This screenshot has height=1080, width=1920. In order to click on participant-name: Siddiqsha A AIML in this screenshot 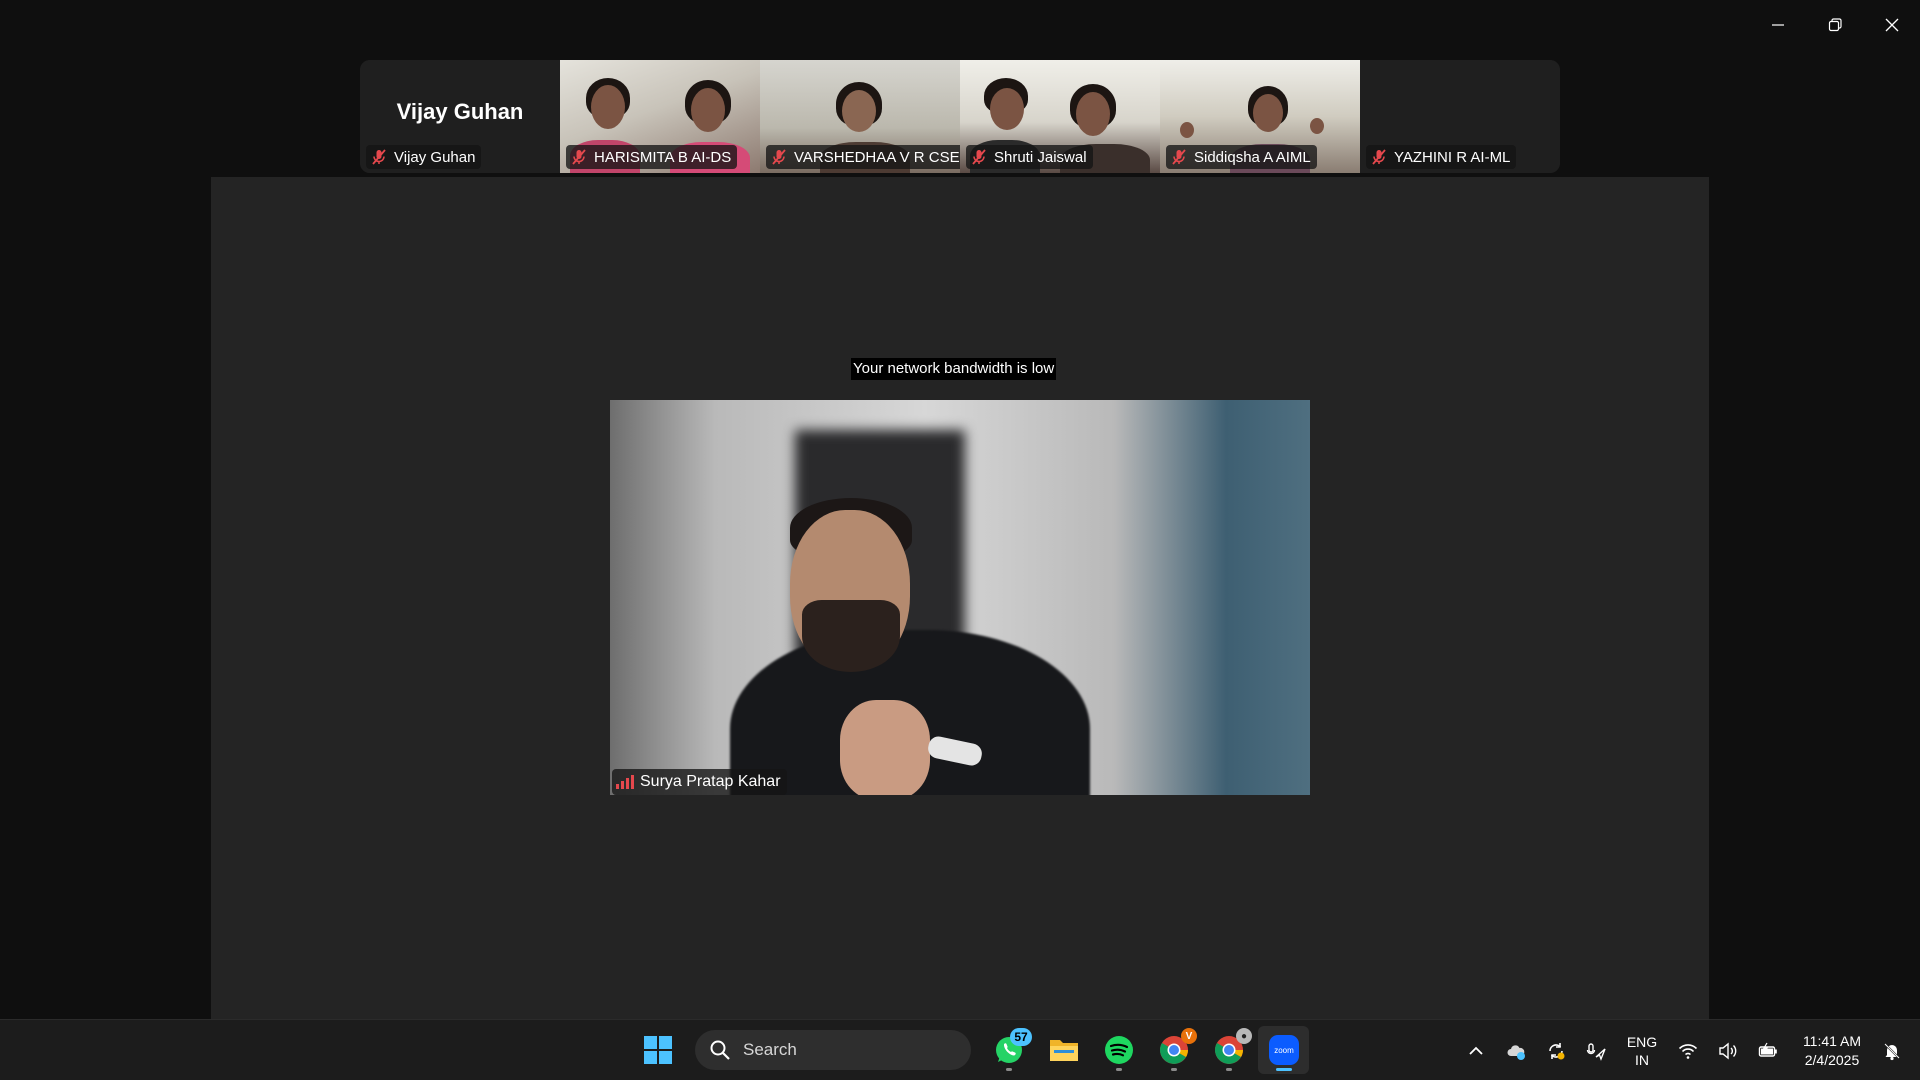, I will do `click(1252, 157)`.